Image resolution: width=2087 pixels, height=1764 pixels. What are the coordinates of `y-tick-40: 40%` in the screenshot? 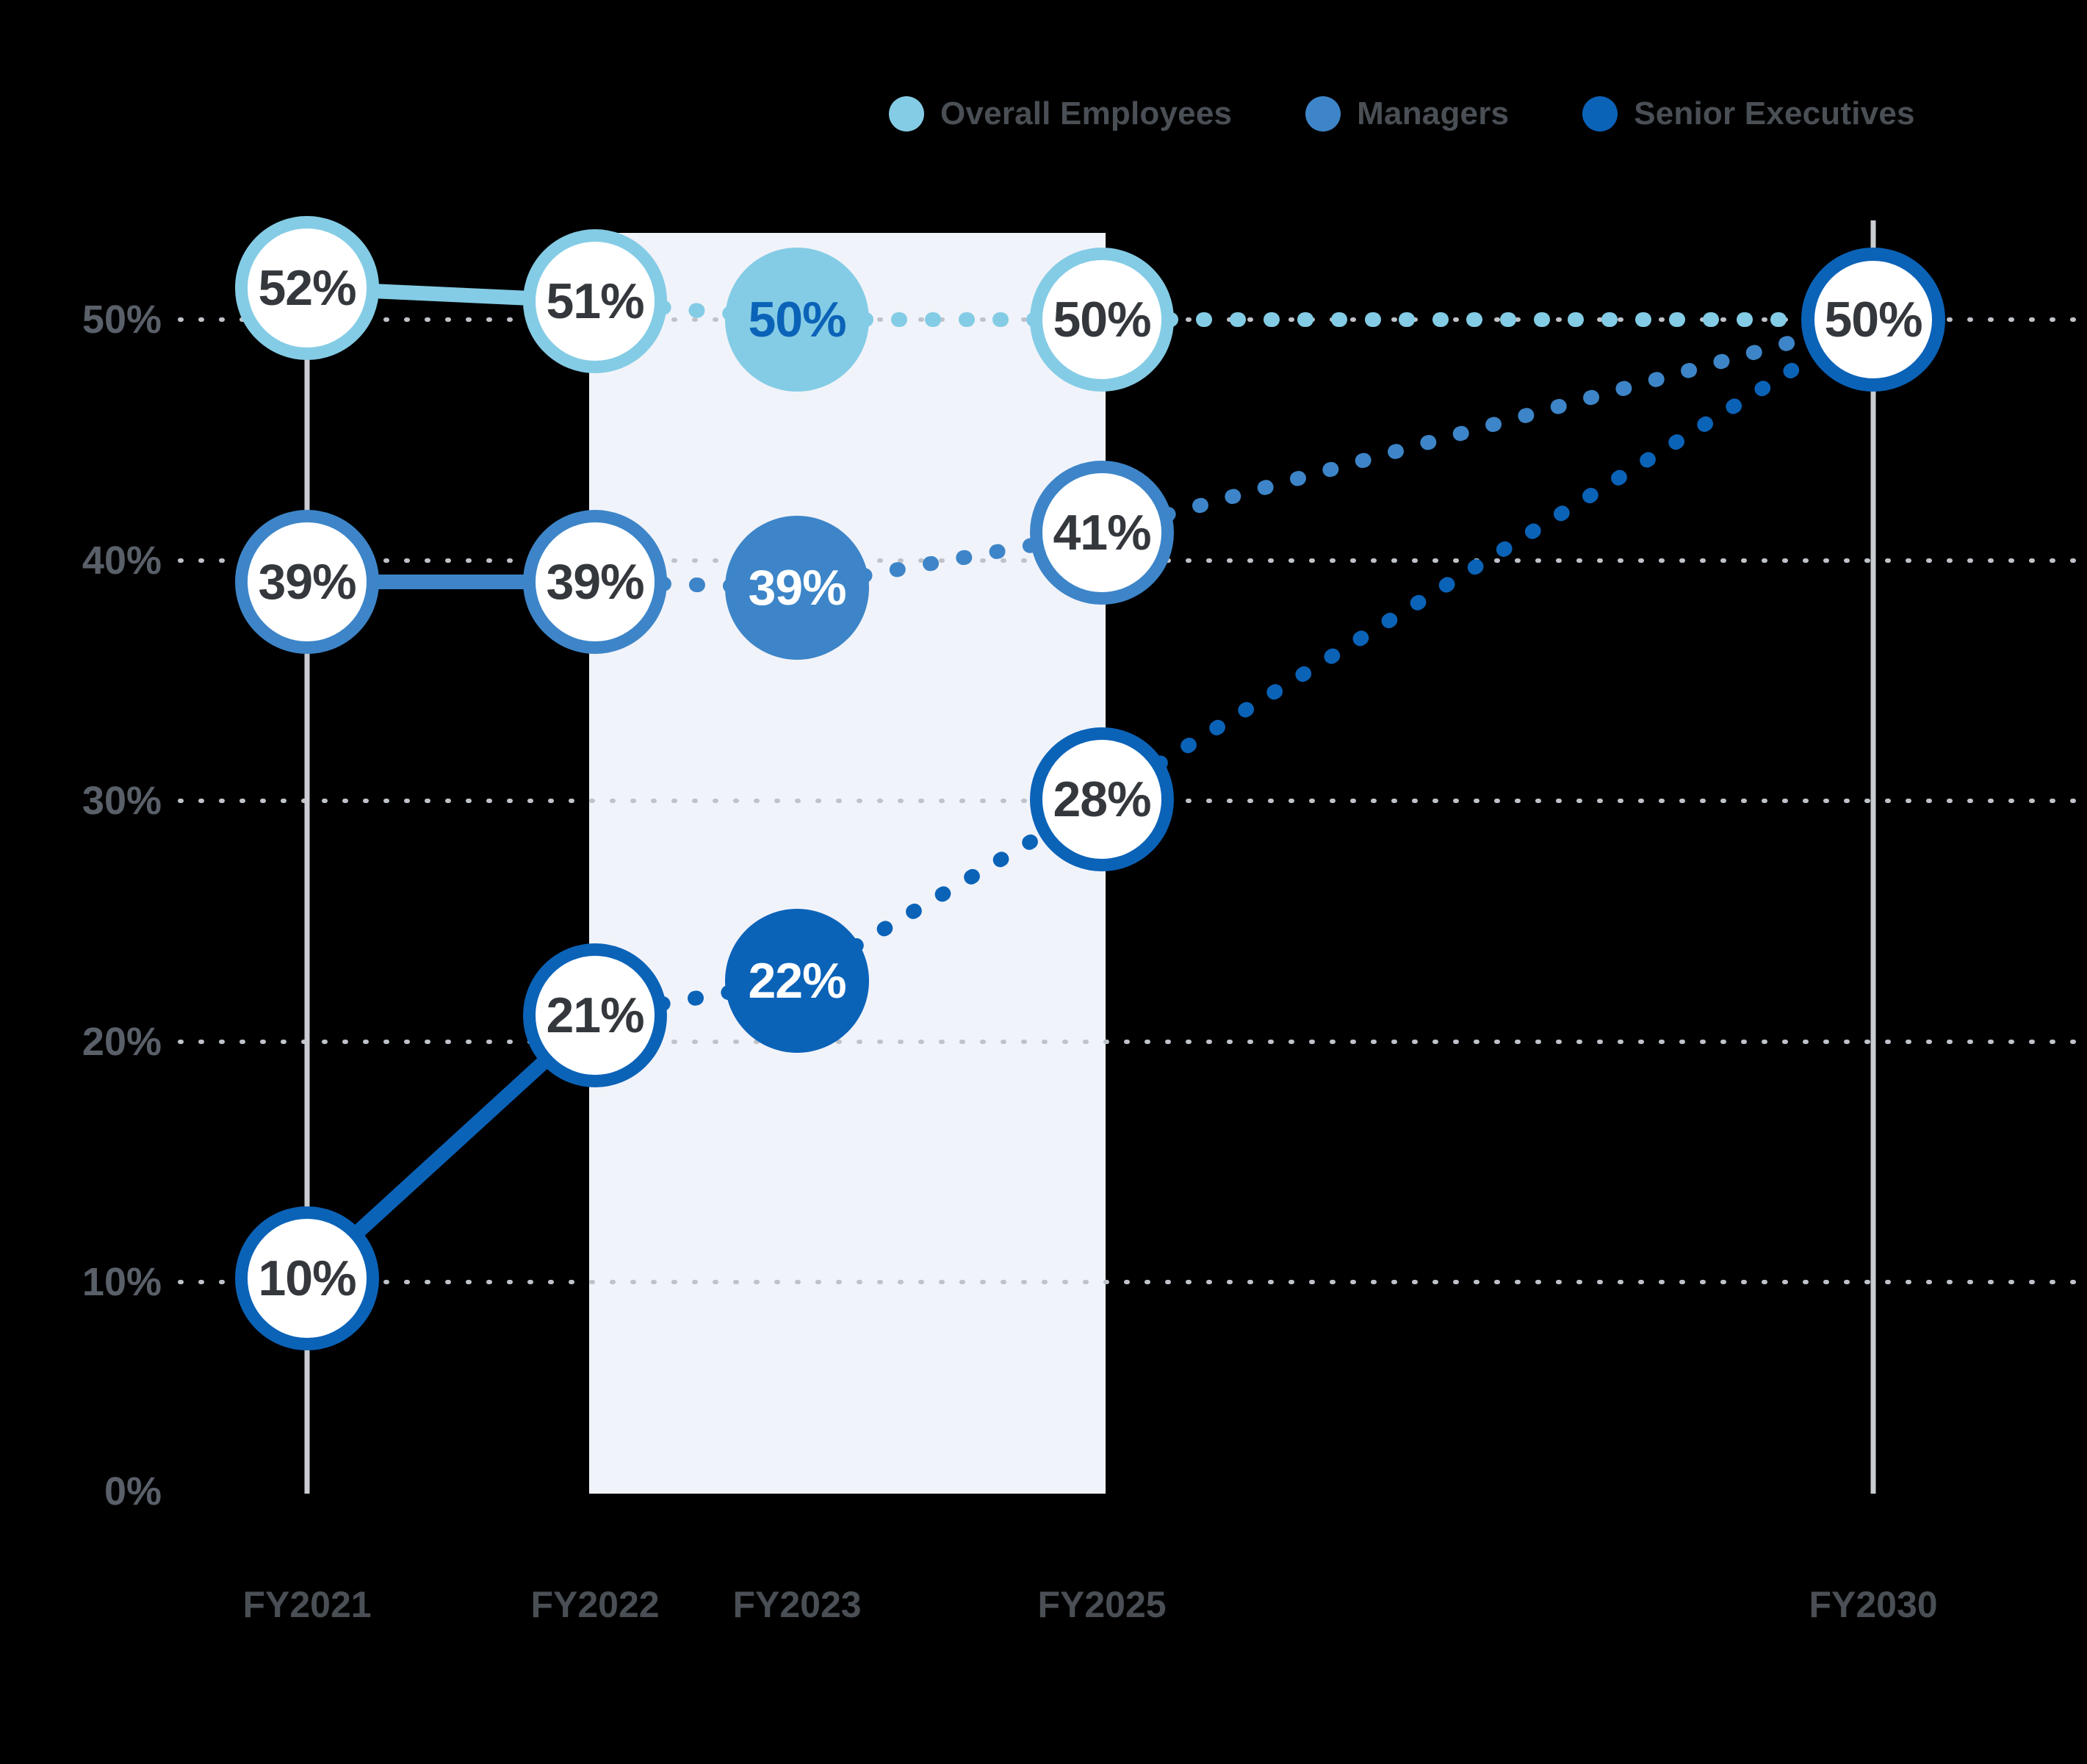 It's located at (122, 561).